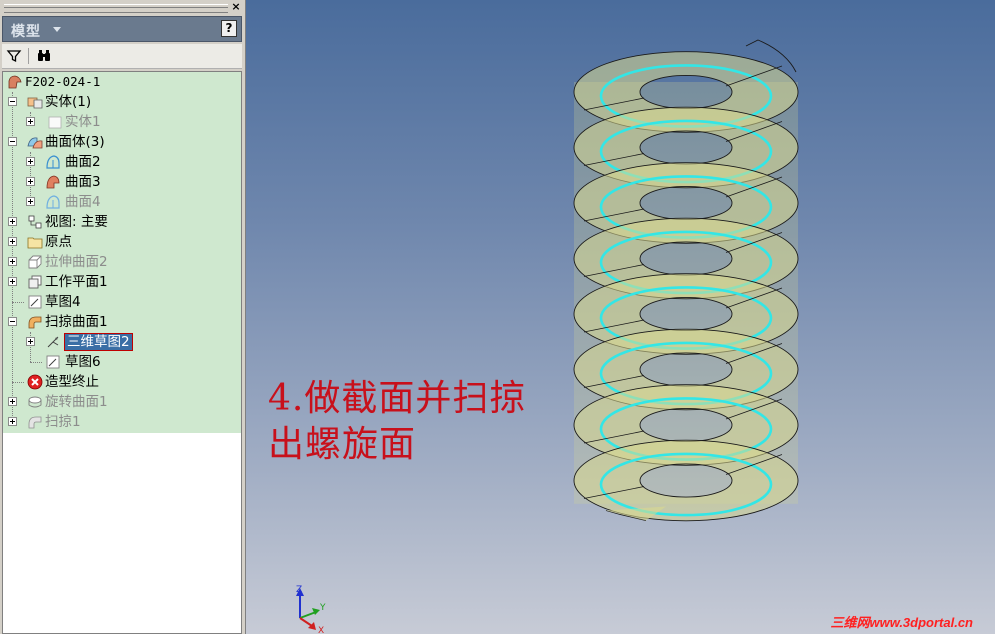 This screenshot has height=634, width=995. Describe the element at coordinates (76, 282) in the screenshot. I see `tree-item-label: 工作平面1` at that location.